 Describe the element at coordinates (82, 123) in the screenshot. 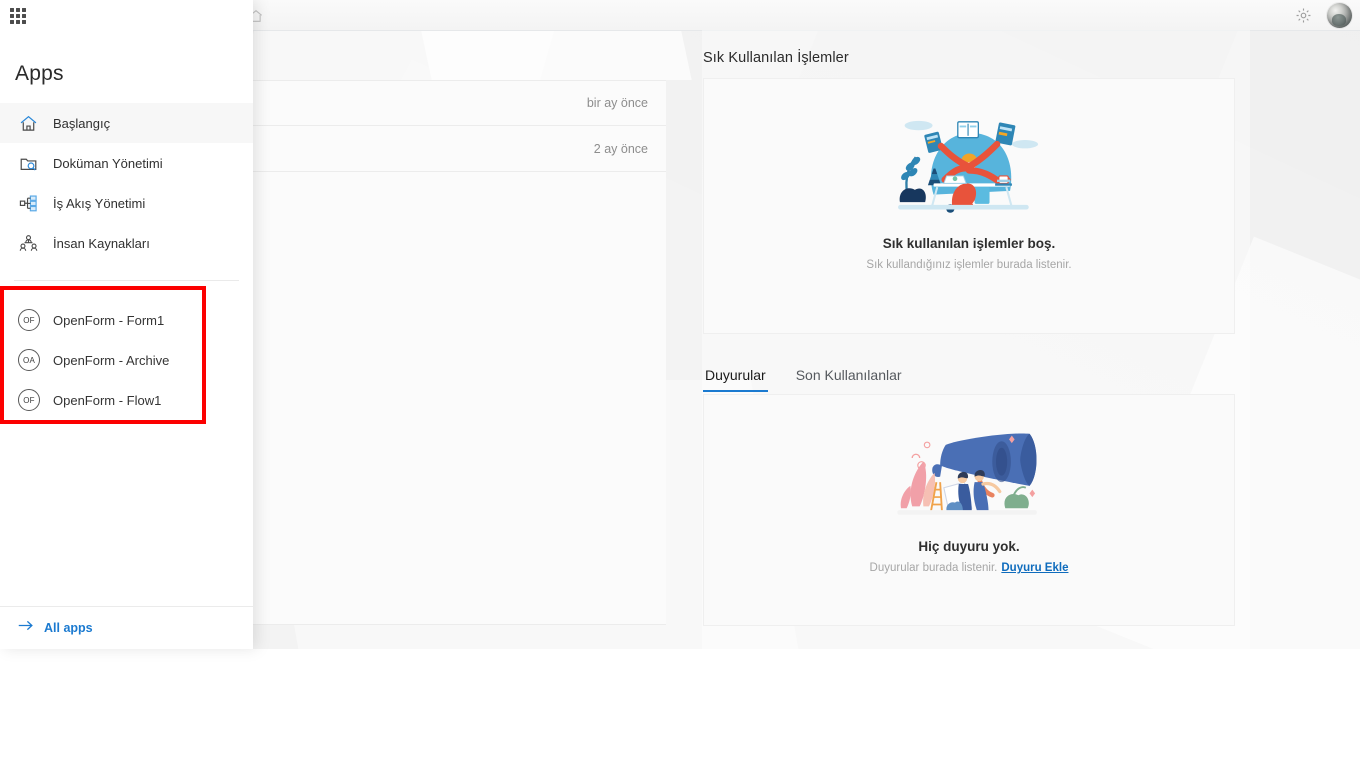

I see `sidebar-item-label: Başlangıç` at that location.